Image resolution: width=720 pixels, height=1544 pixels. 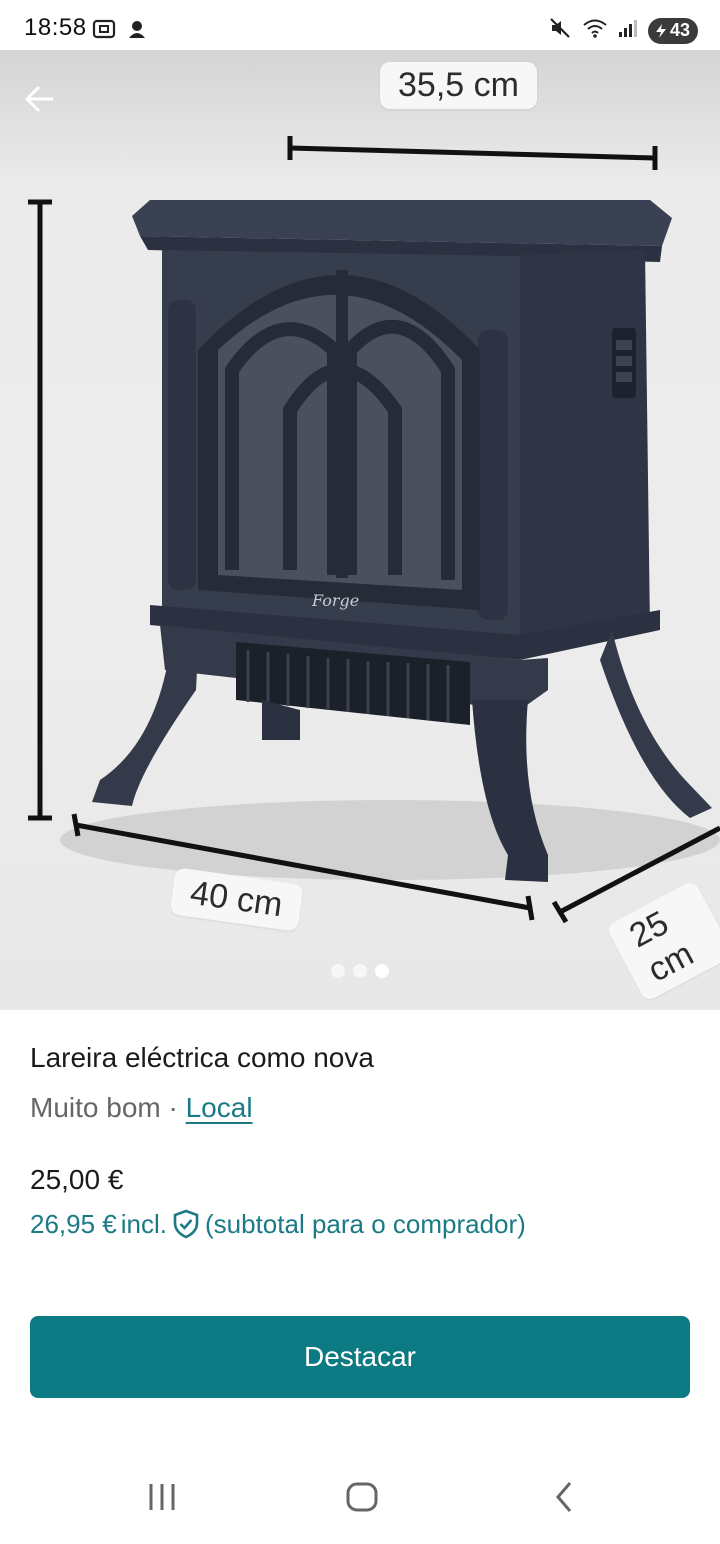 What do you see at coordinates (335, 600) in the screenshot?
I see `svg-text: Forge` at bounding box center [335, 600].